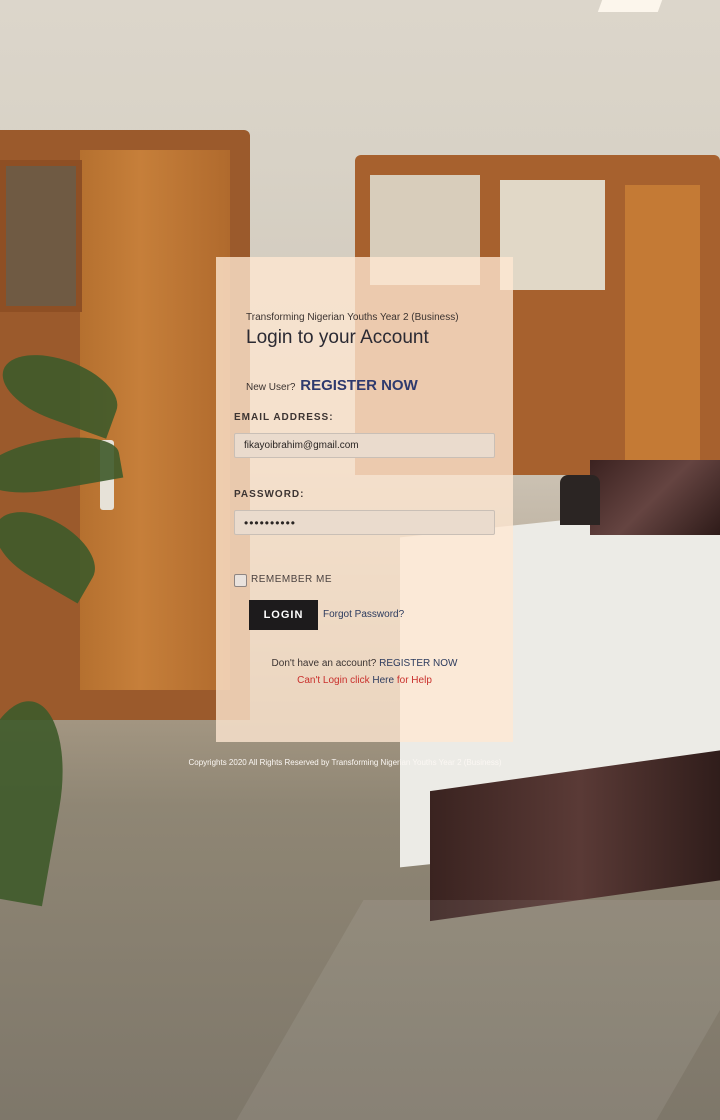 Image resolution: width=720 pixels, height=1120 pixels. What do you see at coordinates (478, 1010) in the screenshot?
I see `floor-reflection` at bounding box center [478, 1010].